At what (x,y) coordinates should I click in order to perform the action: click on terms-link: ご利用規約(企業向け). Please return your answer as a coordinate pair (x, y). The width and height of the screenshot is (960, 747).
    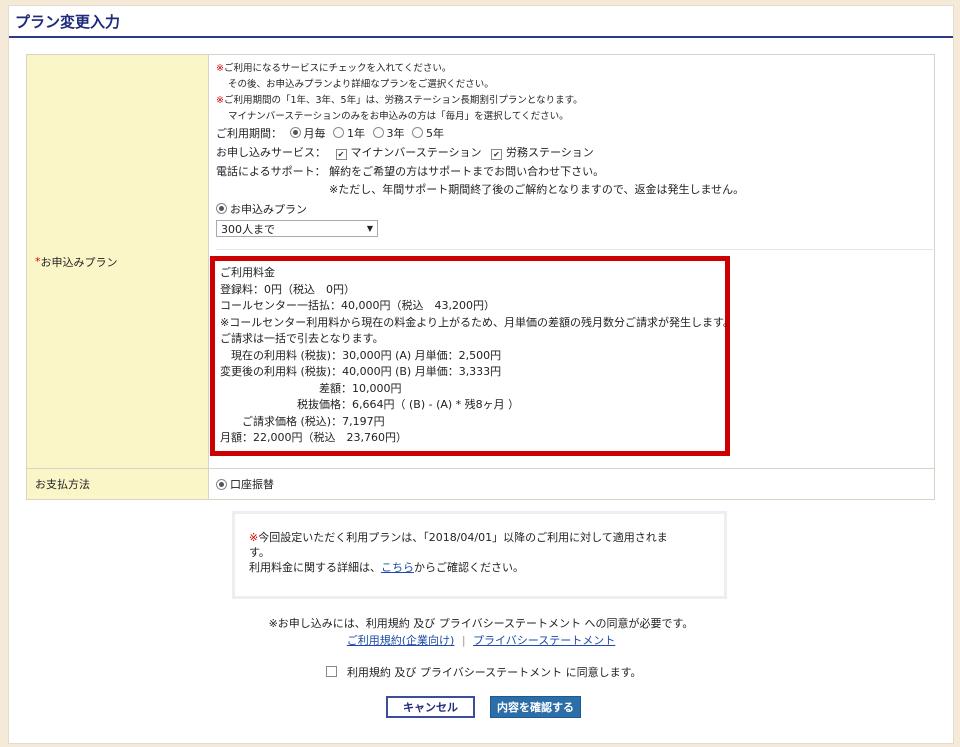
    Looking at the image, I should click on (401, 640).